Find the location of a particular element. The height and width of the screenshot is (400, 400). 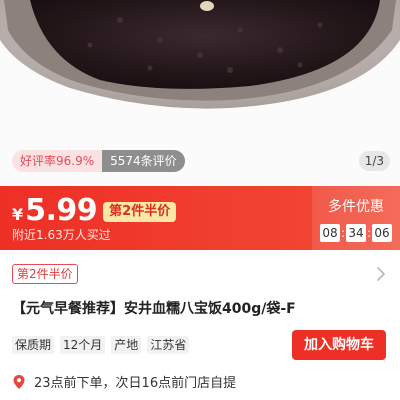

deal-title: 多件优惠 is located at coordinates (356, 207).